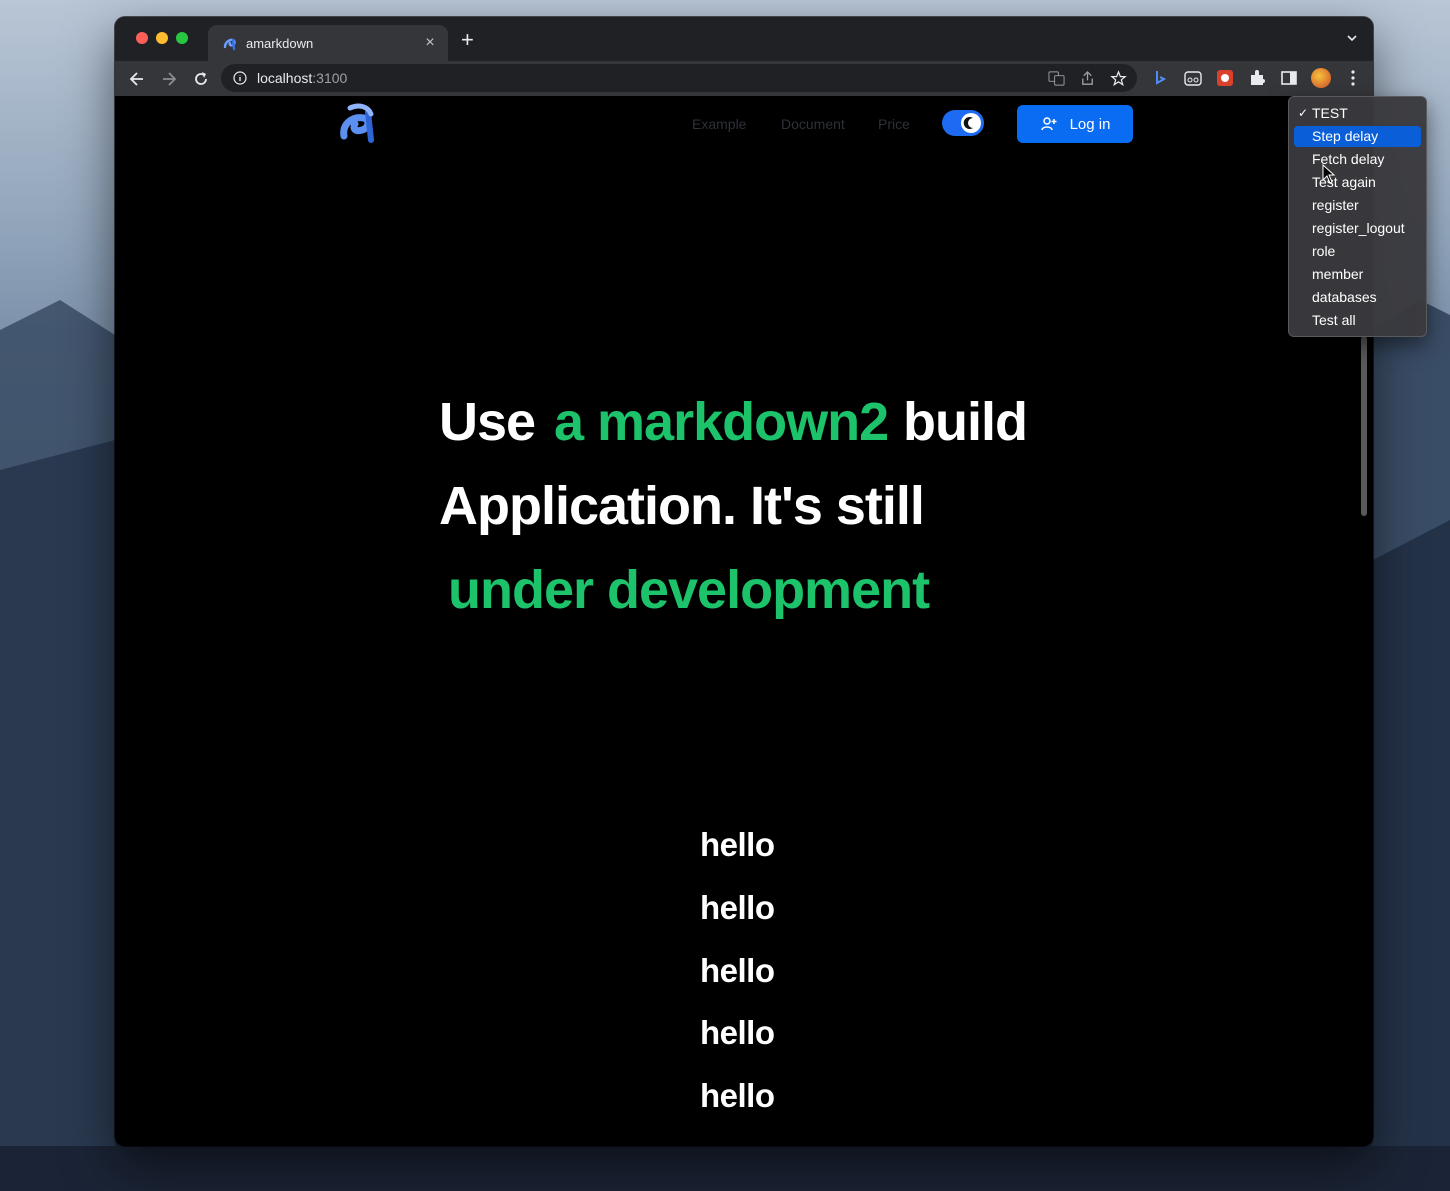 Image resolution: width=1450 pixels, height=1191 pixels. I want to click on tab-bar: amarkdown × +, so click(744, 39).